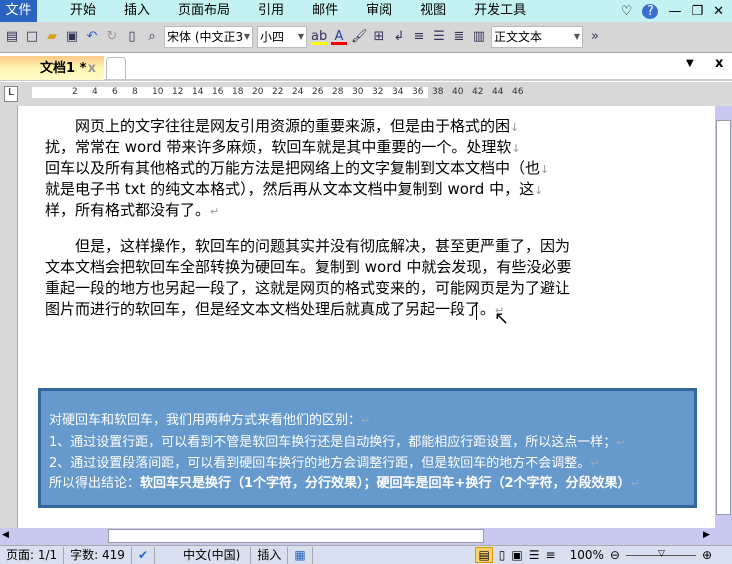 This screenshot has width=732, height=564. Describe the element at coordinates (516, 555) in the screenshot. I see `web-layout-icon: ▣` at that location.